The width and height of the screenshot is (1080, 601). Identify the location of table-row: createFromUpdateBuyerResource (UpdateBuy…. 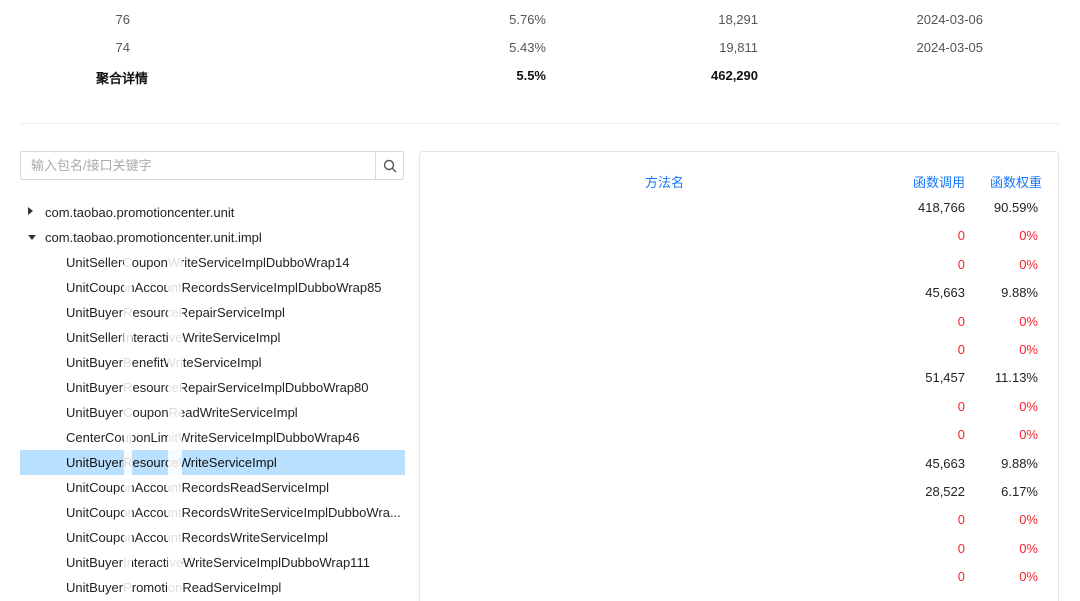
(739, 492).